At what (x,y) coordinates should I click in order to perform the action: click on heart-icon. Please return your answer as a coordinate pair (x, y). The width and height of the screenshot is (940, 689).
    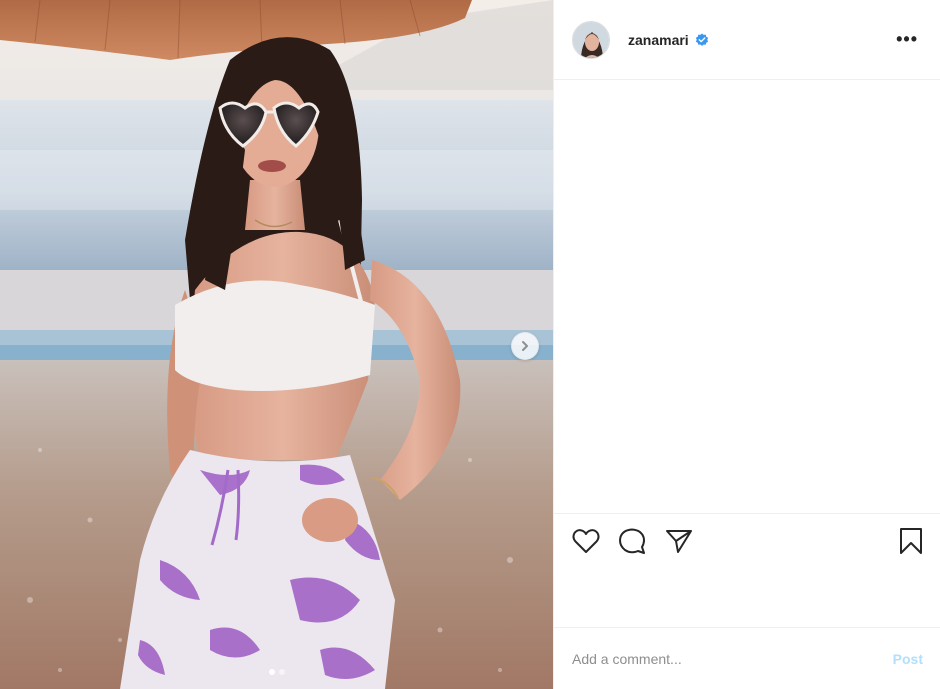
    Looking at the image, I should click on (586, 541).